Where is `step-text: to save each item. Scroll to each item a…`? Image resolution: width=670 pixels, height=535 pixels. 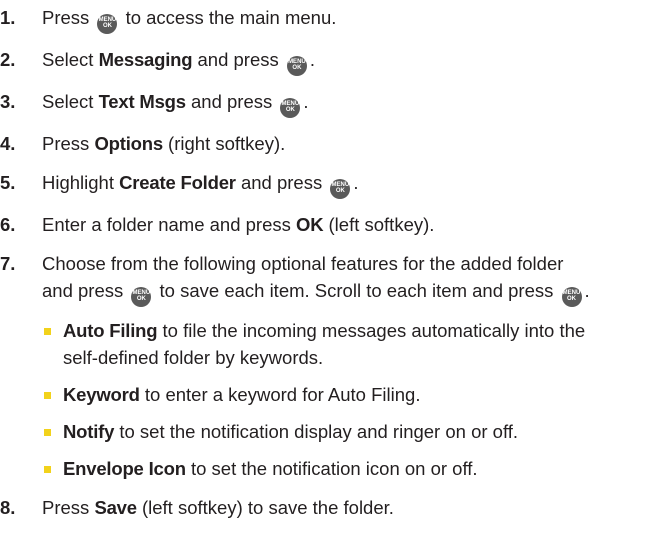
step-text: to save each item. Scroll to each item a… is located at coordinates (356, 290).